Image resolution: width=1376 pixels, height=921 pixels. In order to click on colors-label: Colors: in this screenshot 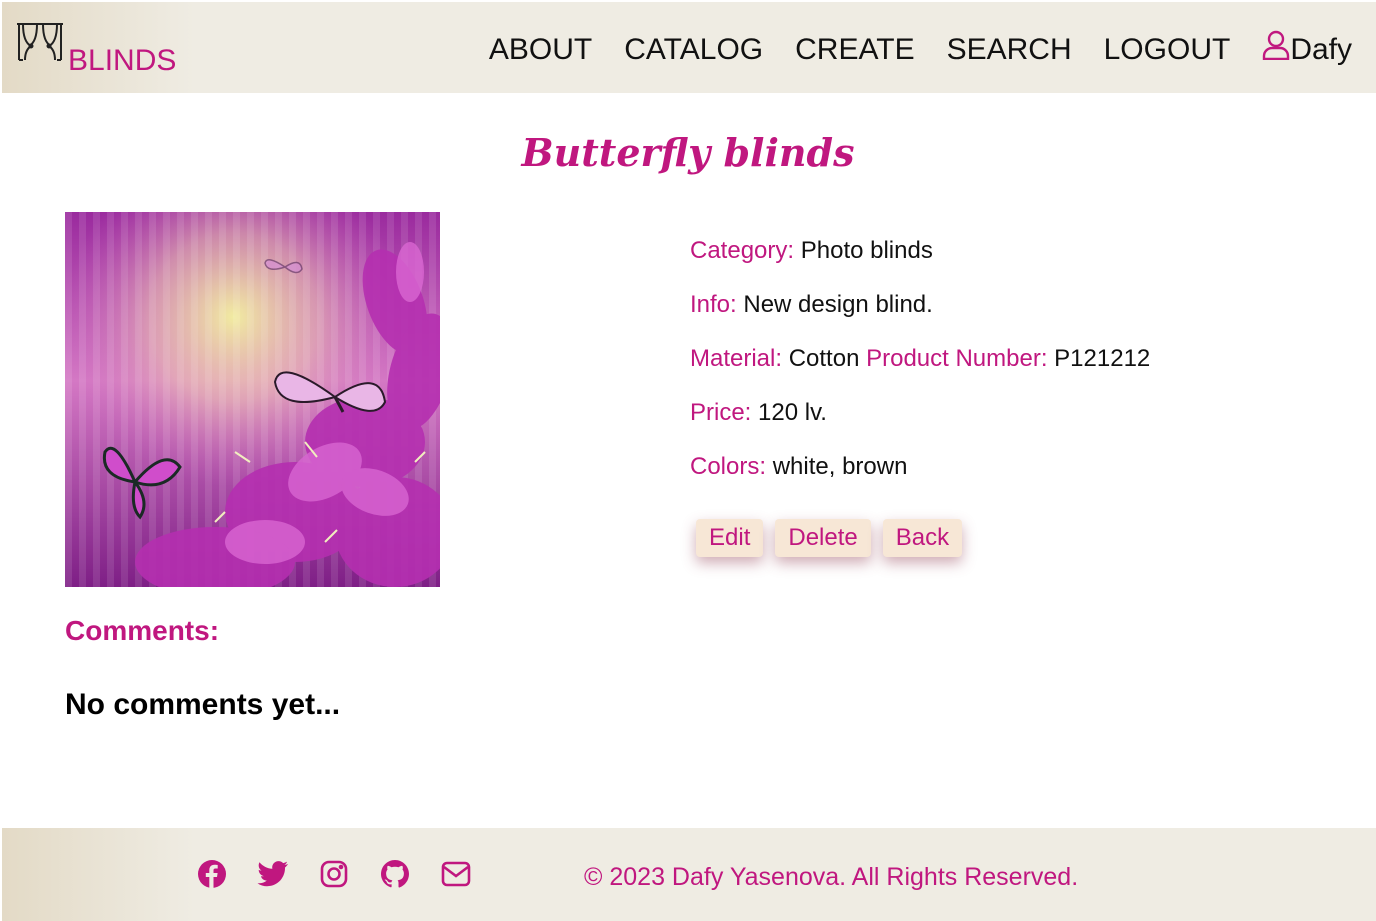, I will do `click(728, 466)`.